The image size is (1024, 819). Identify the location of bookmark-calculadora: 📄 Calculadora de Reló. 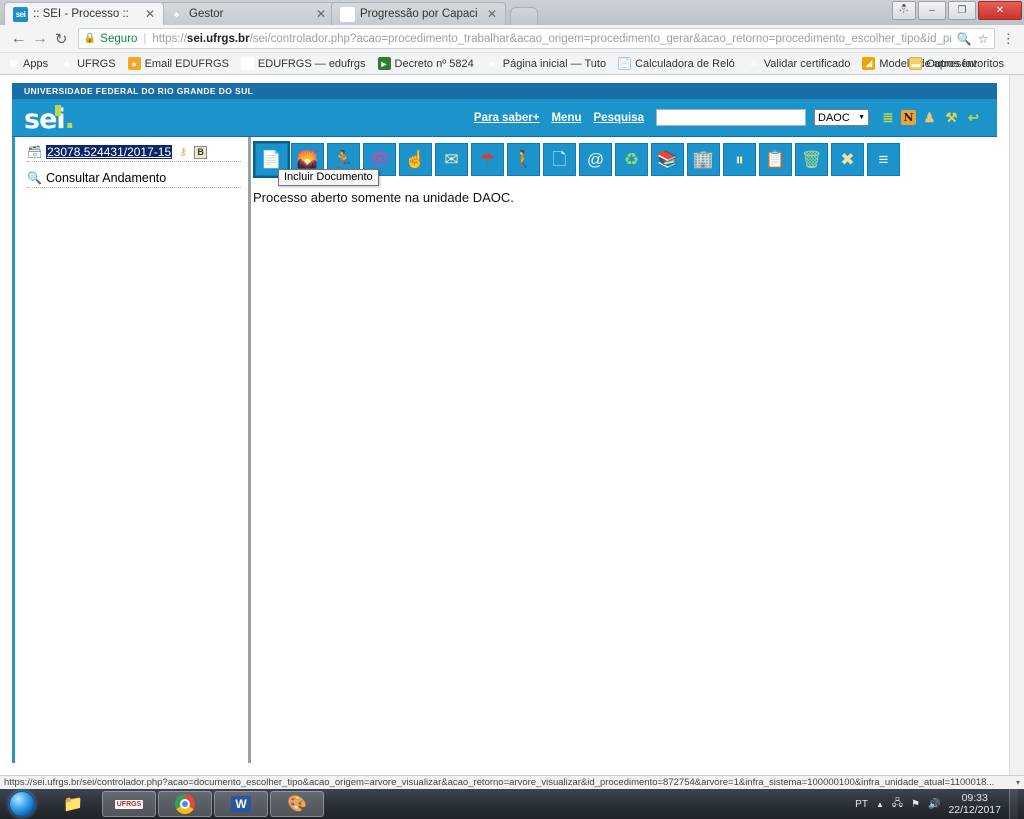
(676, 63).